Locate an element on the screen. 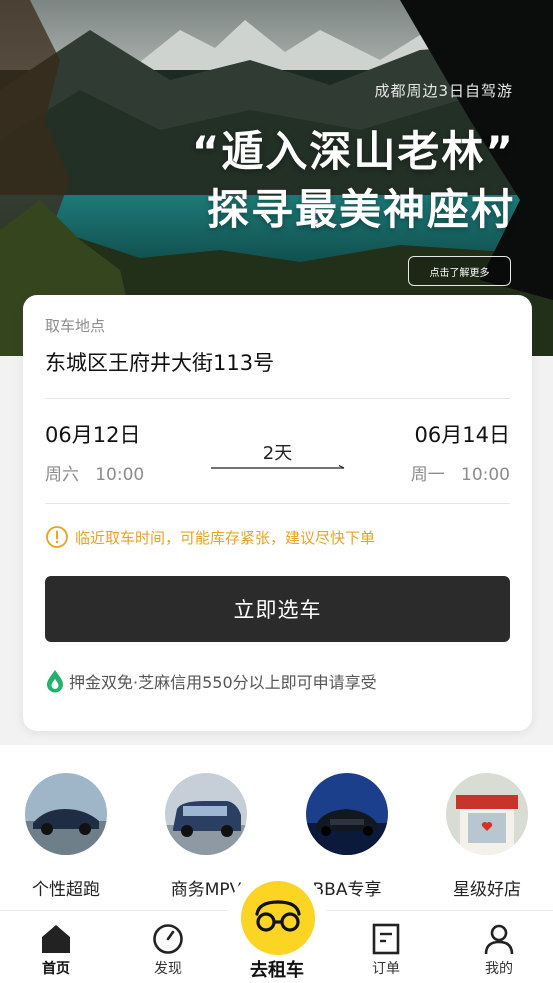 The height and width of the screenshot is (983, 553). nav-orders-label: 订单 is located at coordinates (386, 969).